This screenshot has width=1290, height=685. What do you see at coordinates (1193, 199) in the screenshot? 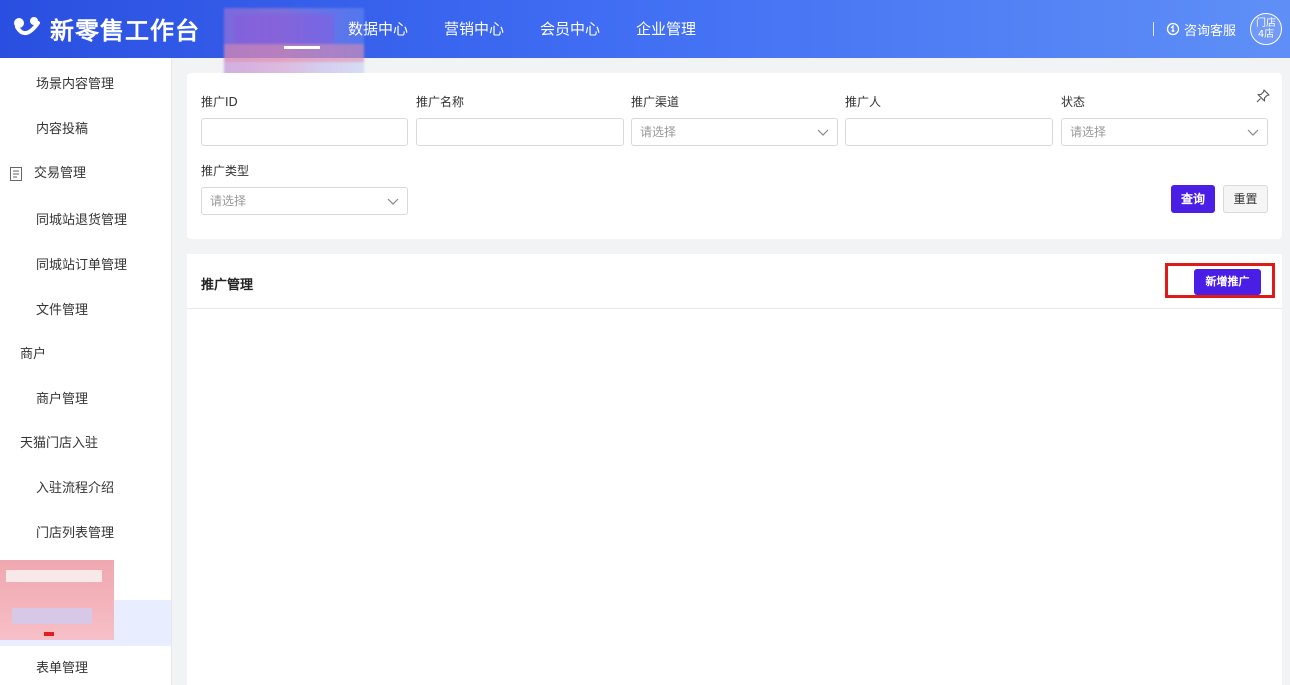
I see `query-button: 查询` at bounding box center [1193, 199].